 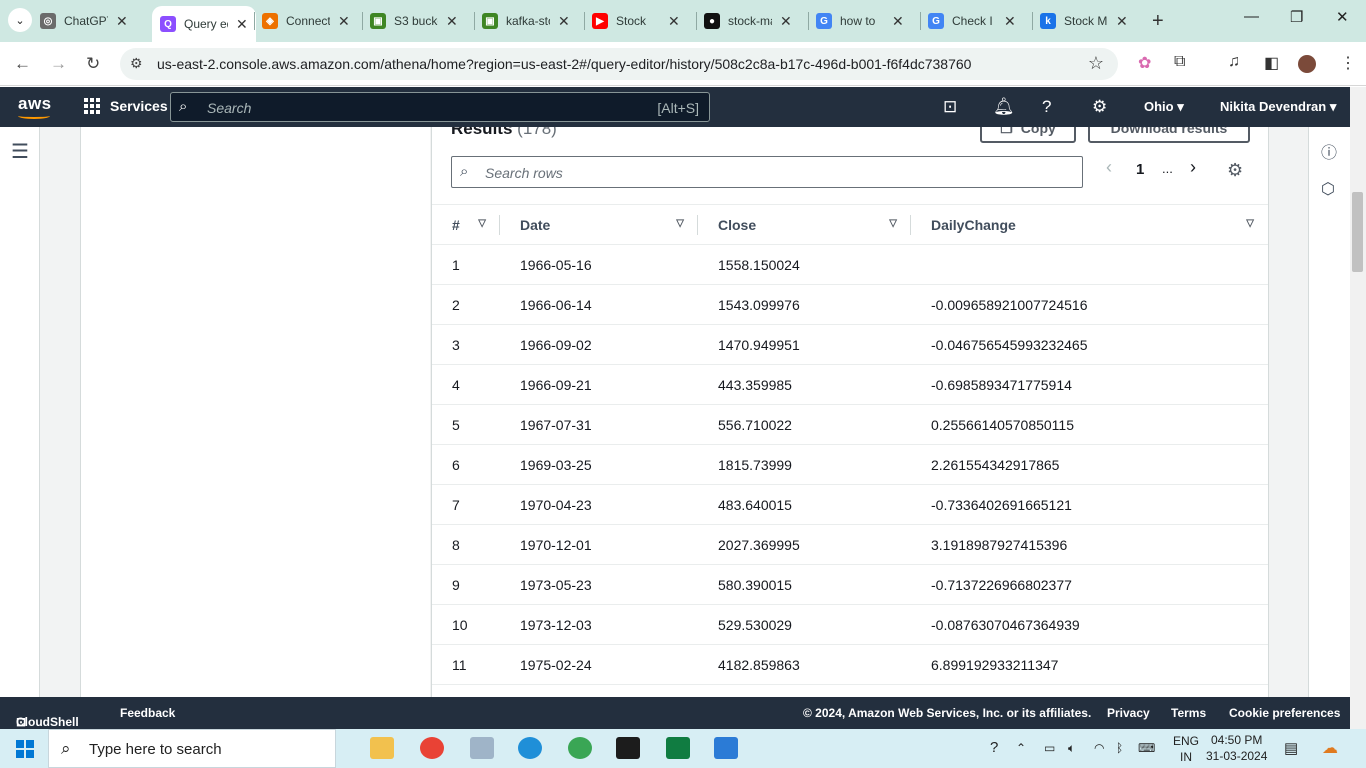 What do you see at coordinates (1049, 748) in the screenshot?
I see `battery-icon: ▭` at bounding box center [1049, 748].